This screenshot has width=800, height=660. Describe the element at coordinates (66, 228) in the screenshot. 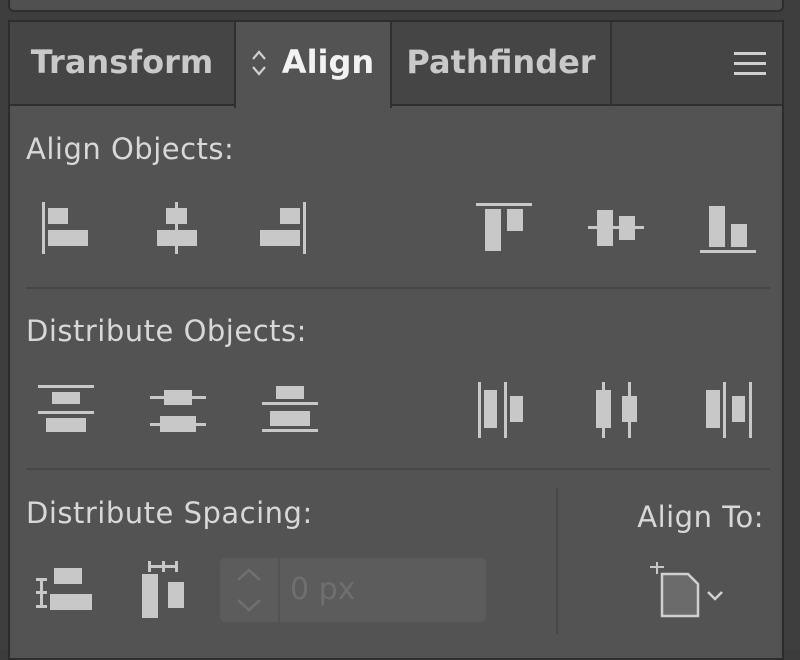

I see `align-left-icon` at that location.